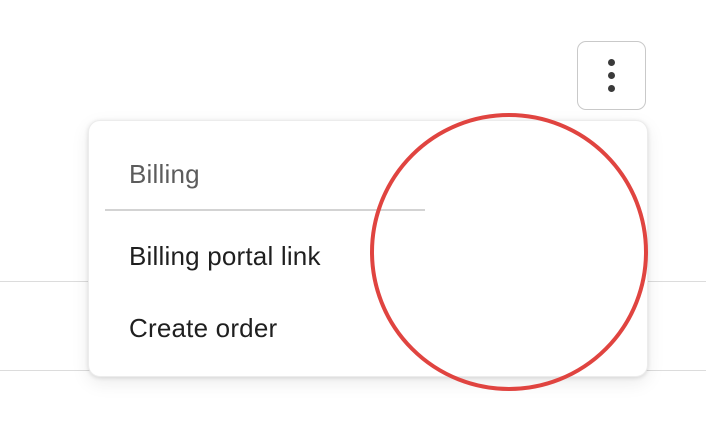  Describe the element at coordinates (203, 328) in the screenshot. I see `menu-item-create-order: Create order` at that location.